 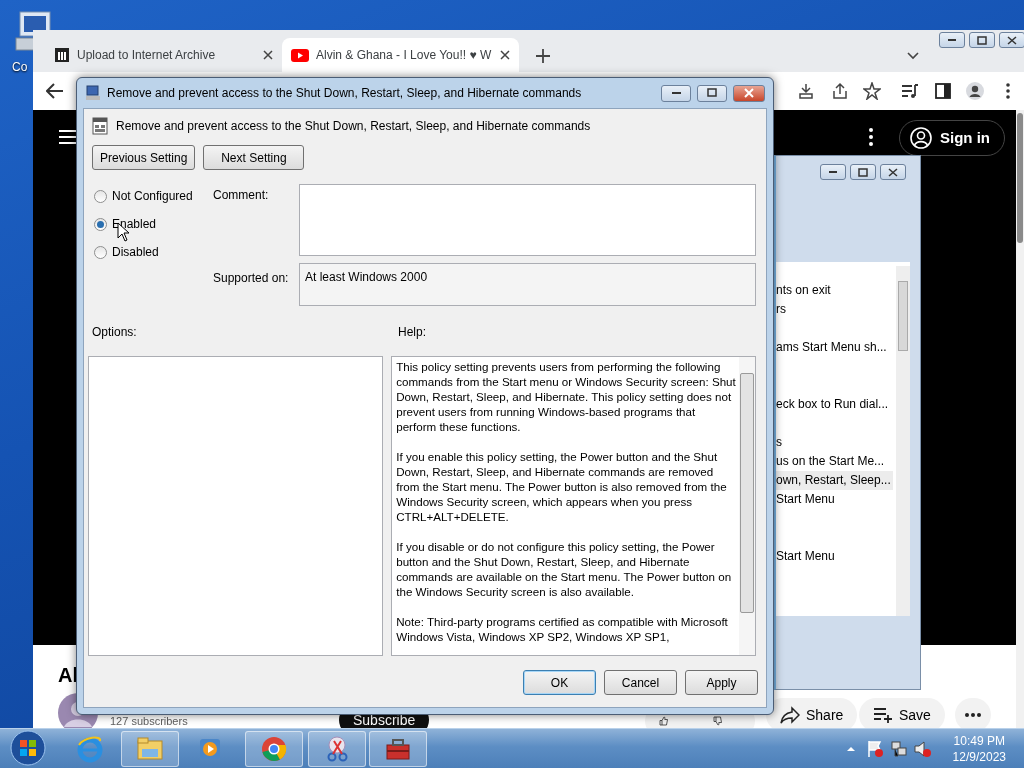 I want to click on dialog-button: Apply, so click(x=721, y=682).